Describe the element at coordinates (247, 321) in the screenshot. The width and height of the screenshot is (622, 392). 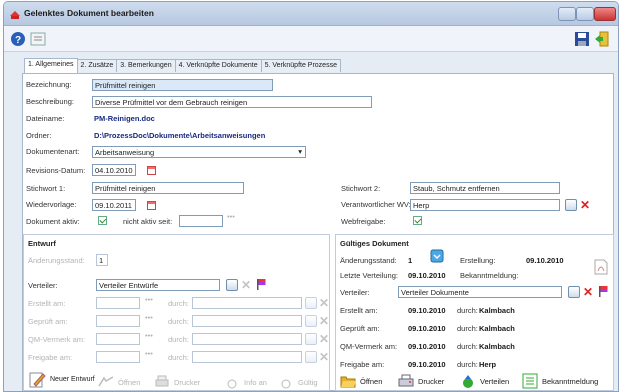
I see `entwurf-geprueft-durch-field` at that location.